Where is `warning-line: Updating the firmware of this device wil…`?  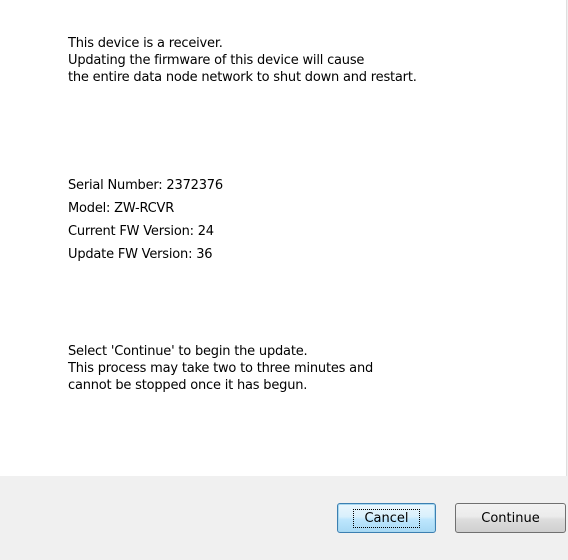
warning-line: Updating the firmware of this device wil… is located at coordinates (216, 60).